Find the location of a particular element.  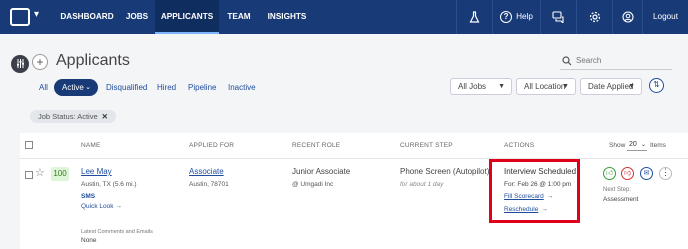

tab-disqualified: Disqualified is located at coordinates (126, 87).